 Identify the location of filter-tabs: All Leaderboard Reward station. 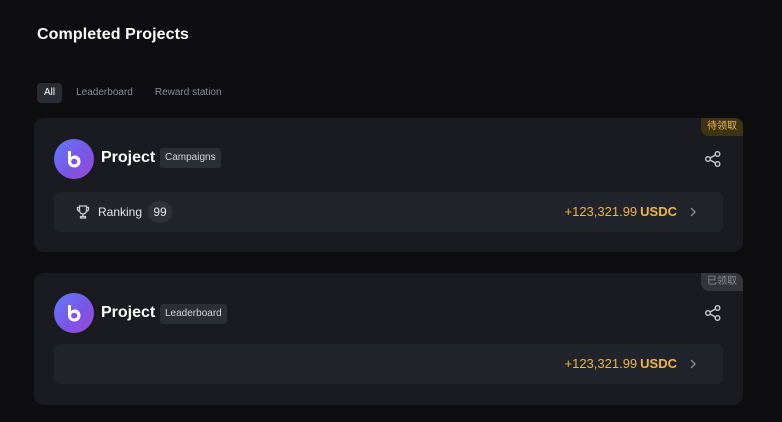
(133, 93).